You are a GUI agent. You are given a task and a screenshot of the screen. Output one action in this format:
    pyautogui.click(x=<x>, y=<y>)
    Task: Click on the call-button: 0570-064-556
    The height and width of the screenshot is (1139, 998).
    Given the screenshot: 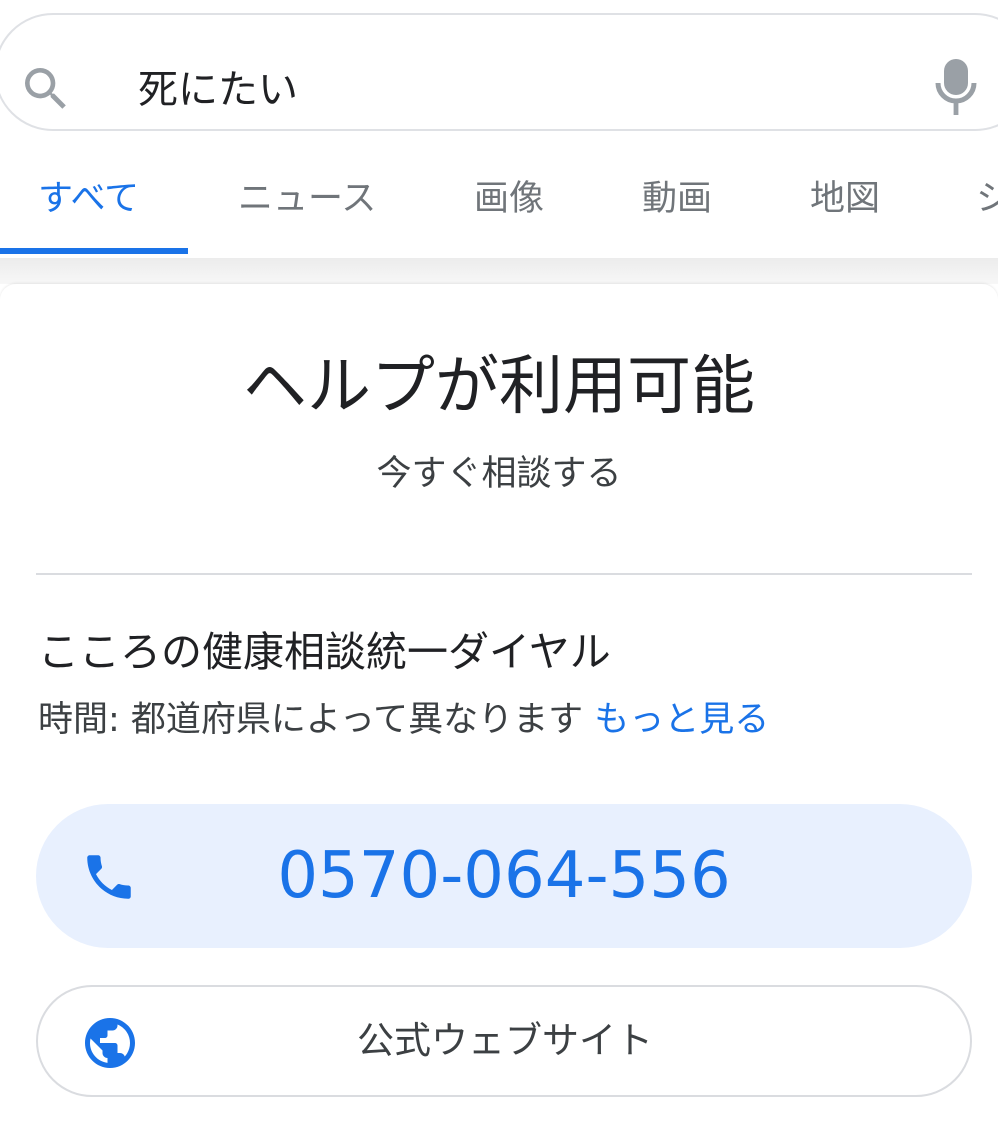 What is the action you would take?
    pyautogui.click(x=504, y=876)
    